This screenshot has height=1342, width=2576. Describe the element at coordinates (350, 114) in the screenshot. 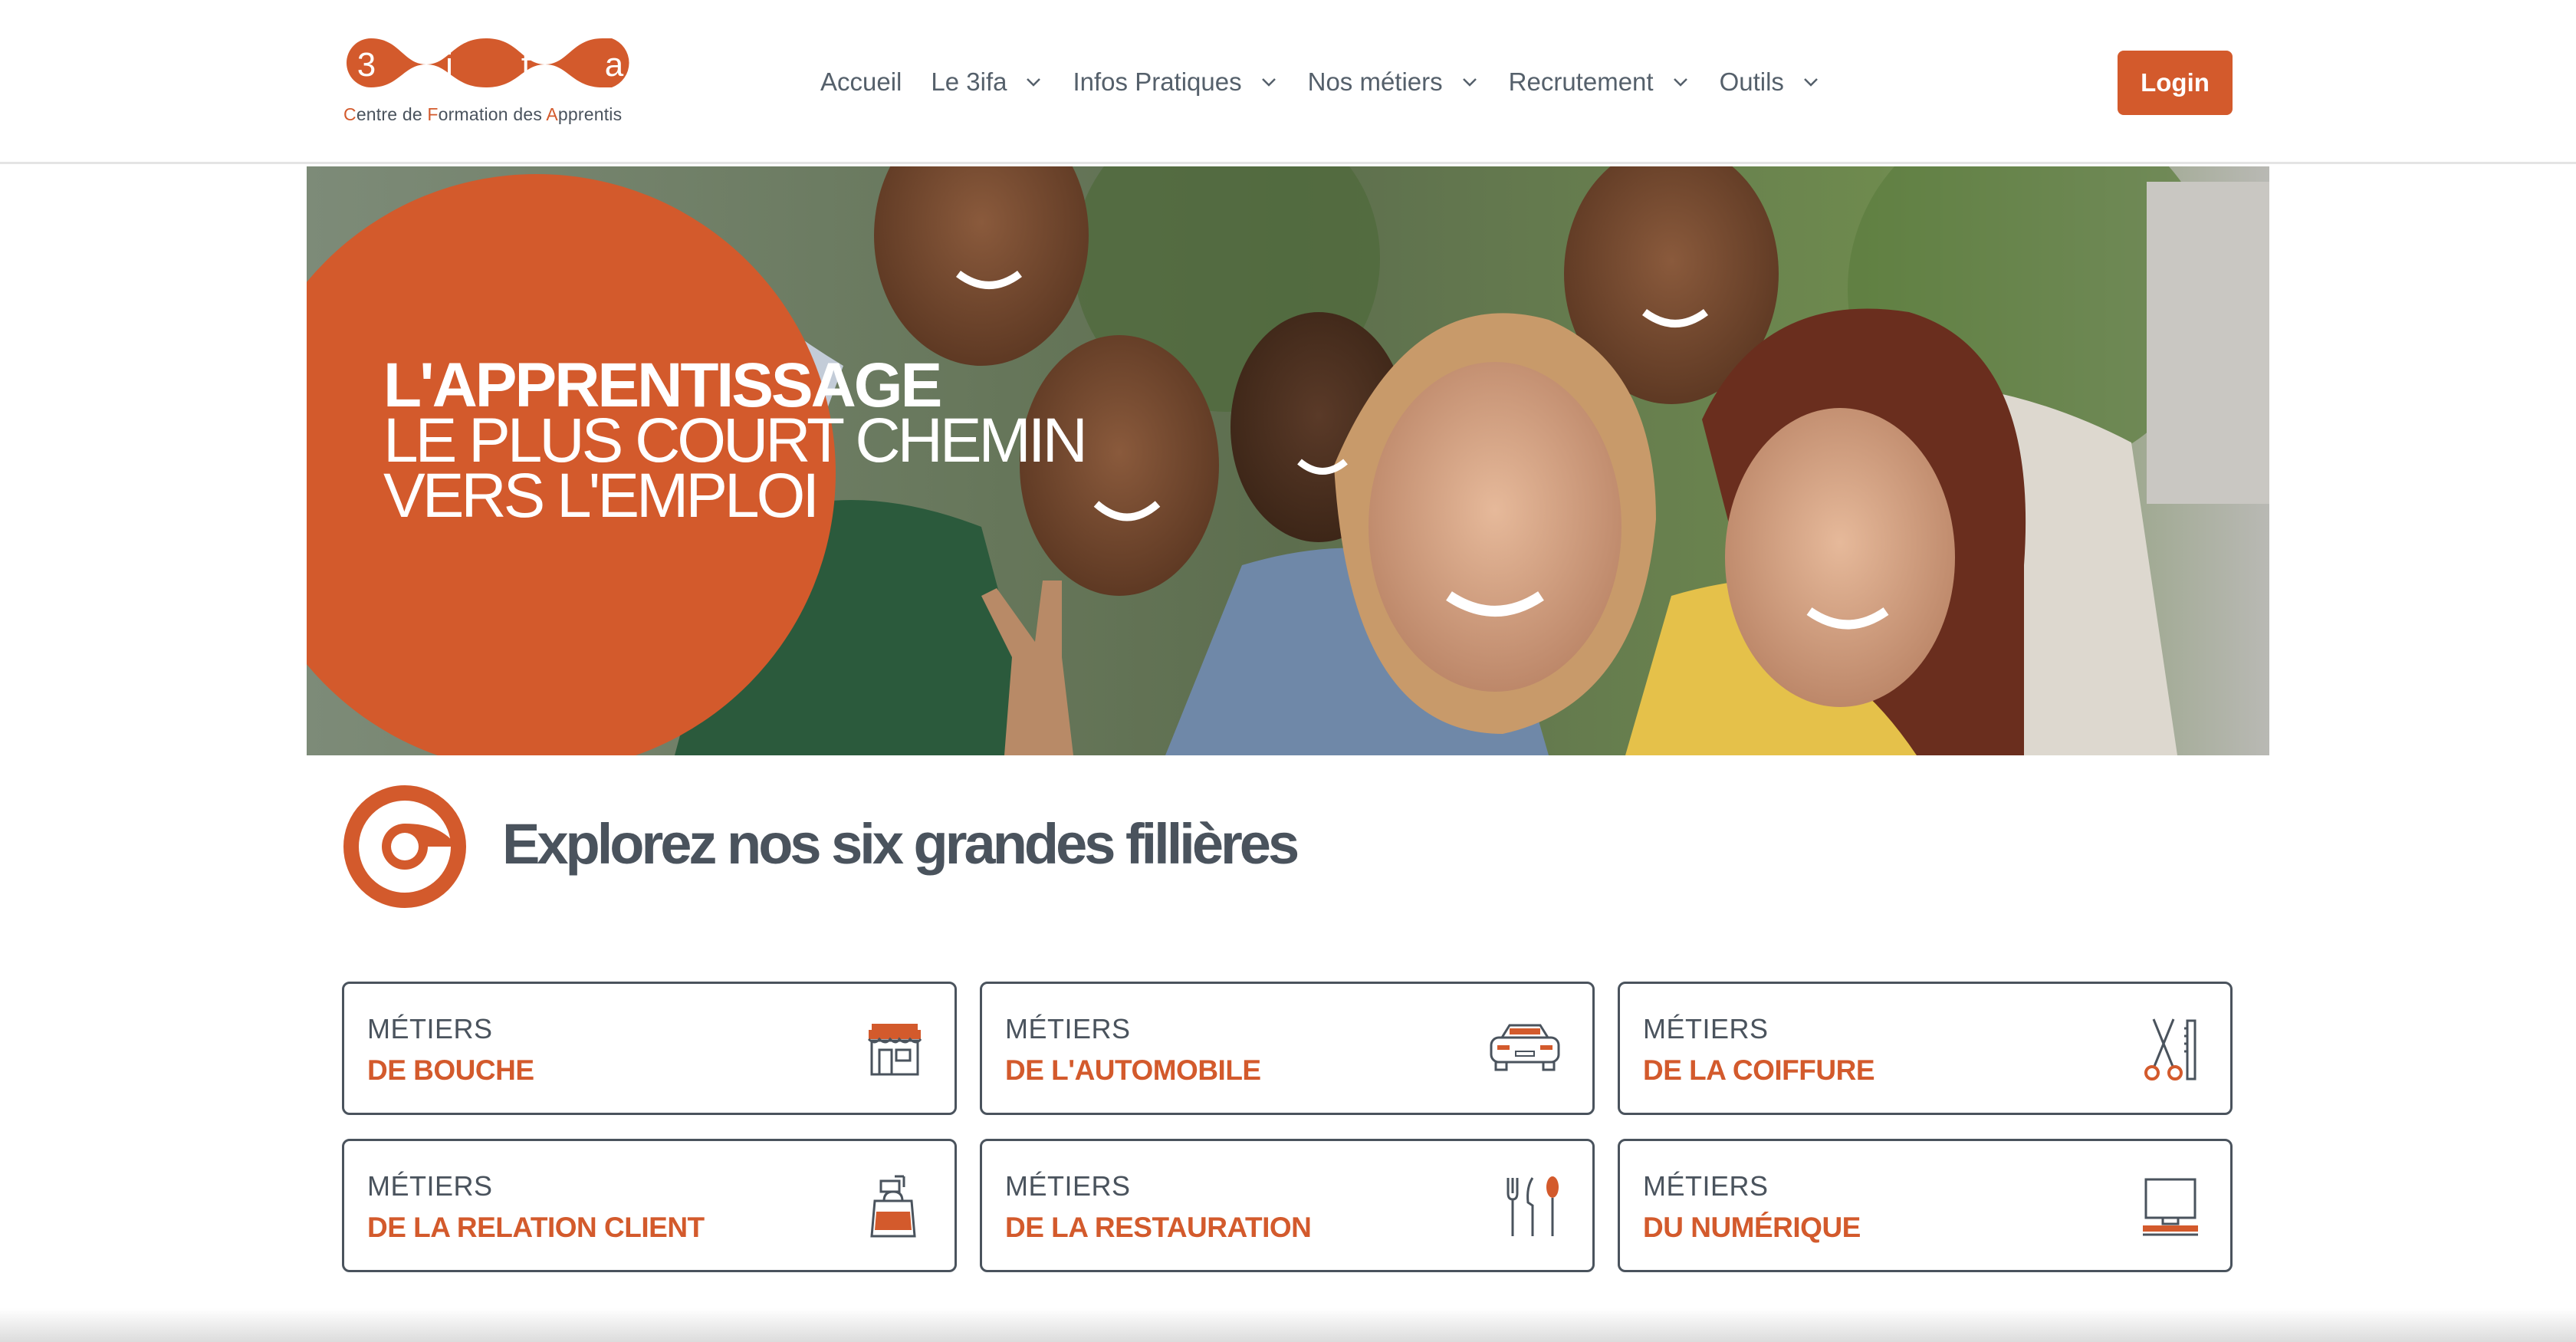

I see `tagline-part: C` at that location.